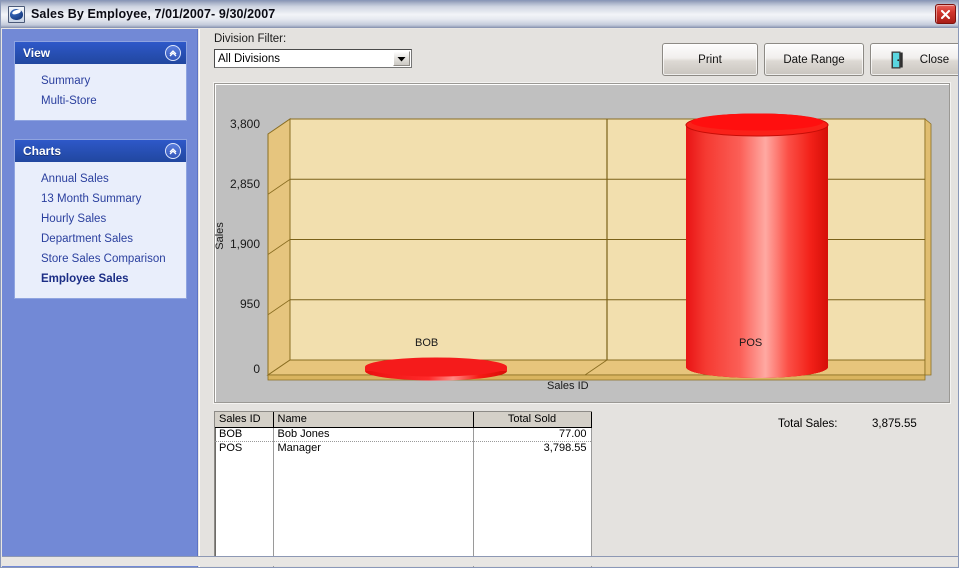 The height and width of the screenshot is (568, 959). I want to click on sidebar-item-department-sales: Department Sales, so click(100, 239).